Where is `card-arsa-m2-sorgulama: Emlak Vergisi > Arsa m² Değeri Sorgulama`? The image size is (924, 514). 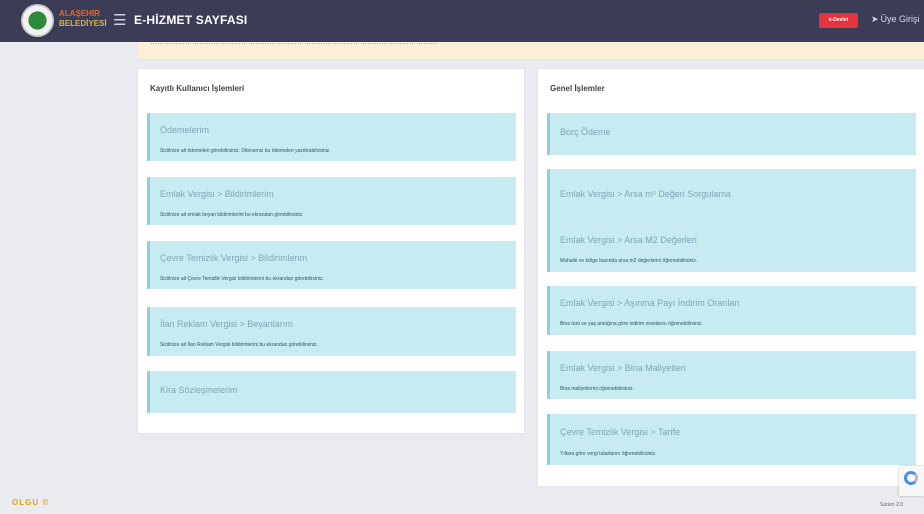 card-arsa-m2-sorgulama: Emlak Vergisi > Arsa m² Değeri Sorgulama is located at coordinates (731, 196).